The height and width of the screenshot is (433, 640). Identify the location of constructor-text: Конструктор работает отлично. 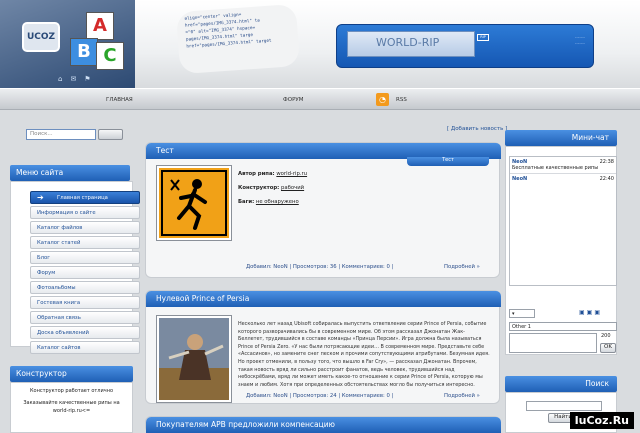
(71, 391).